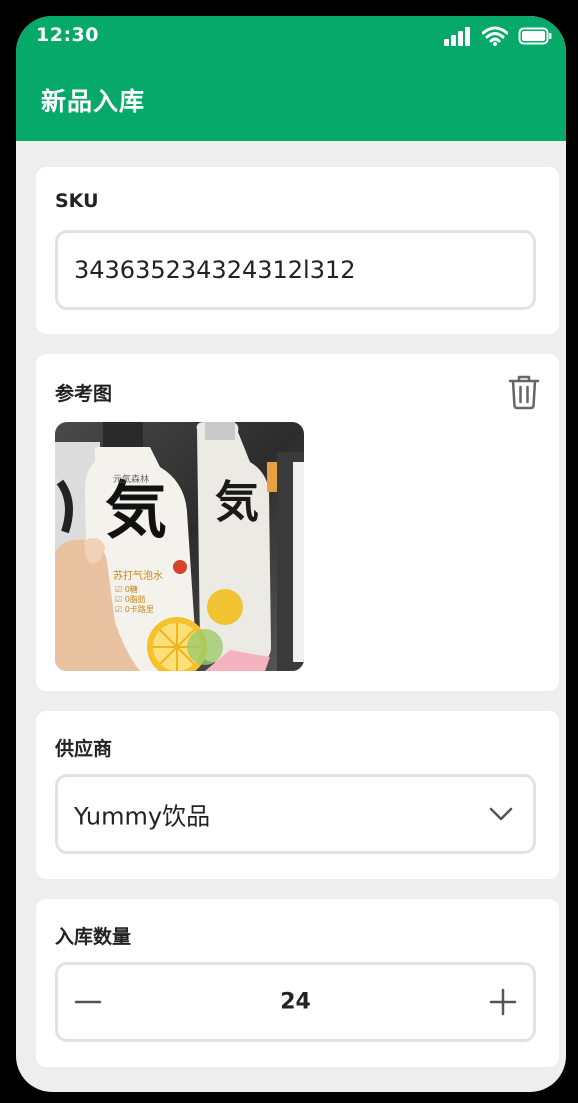 This screenshot has height=1103, width=578. I want to click on svg-text: 苏打气泡水, so click(138, 575).